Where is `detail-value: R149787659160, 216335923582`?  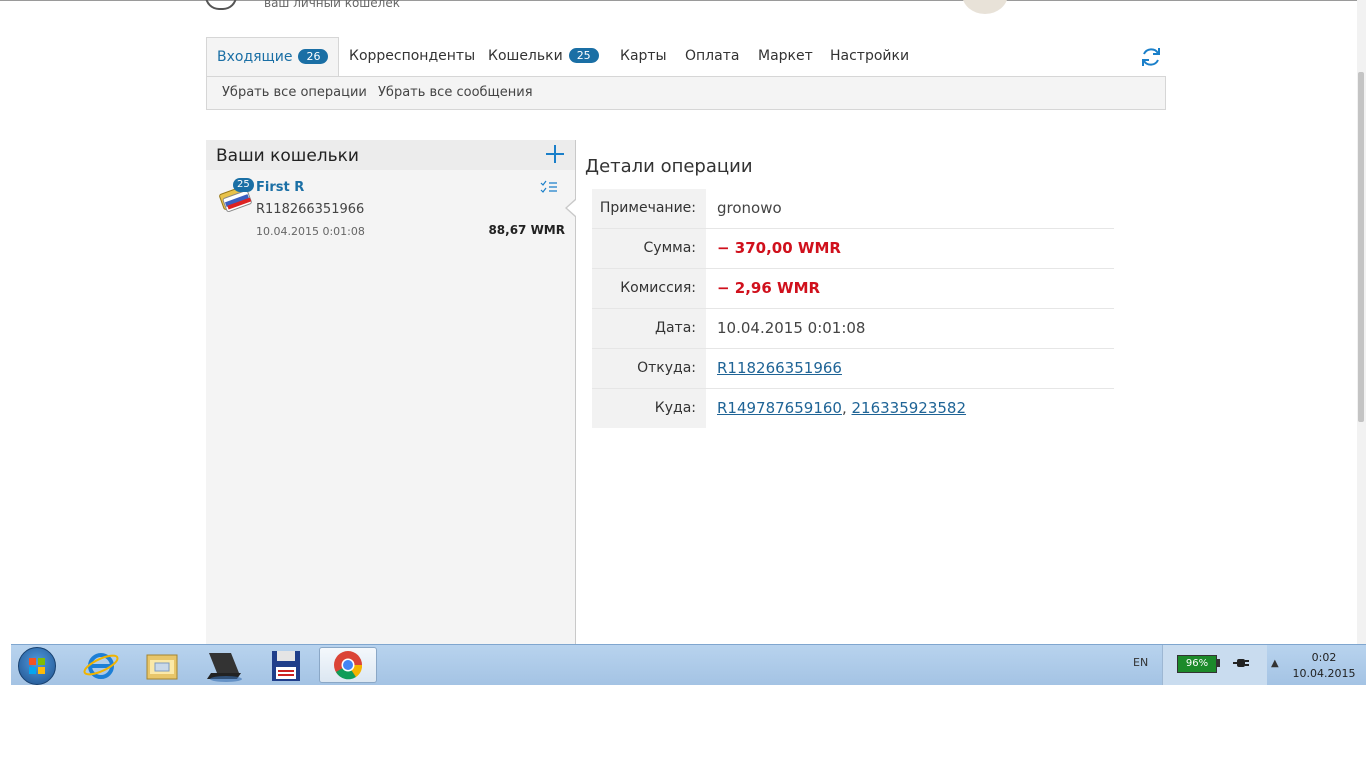 detail-value: R149787659160, 216335923582 is located at coordinates (841, 408).